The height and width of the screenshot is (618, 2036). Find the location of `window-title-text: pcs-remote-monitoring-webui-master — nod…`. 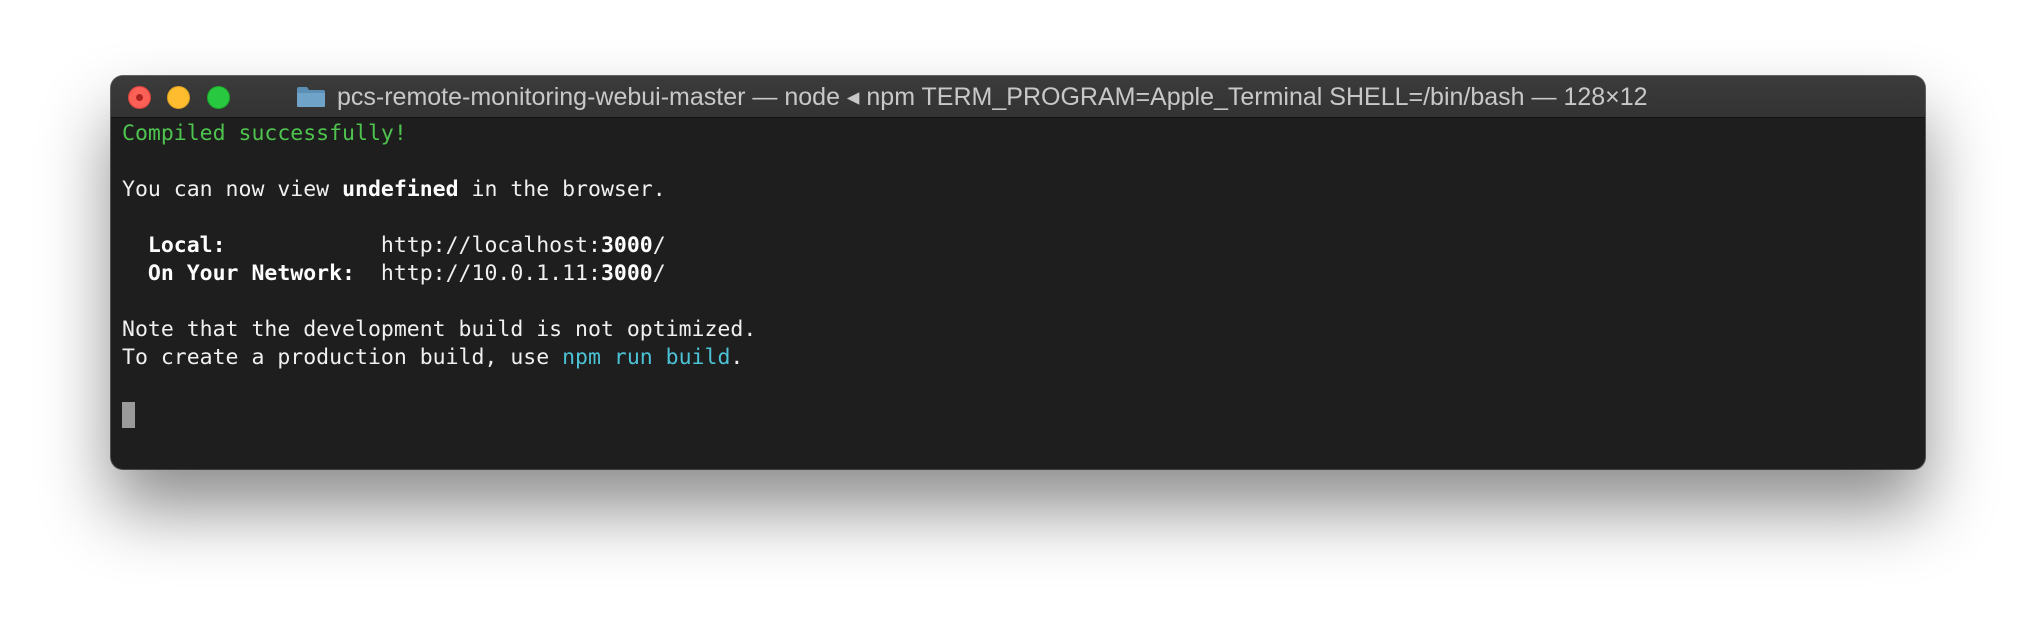

window-title-text: pcs-remote-monitoring-webui-master — nod… is located at coordinates (992, 97).